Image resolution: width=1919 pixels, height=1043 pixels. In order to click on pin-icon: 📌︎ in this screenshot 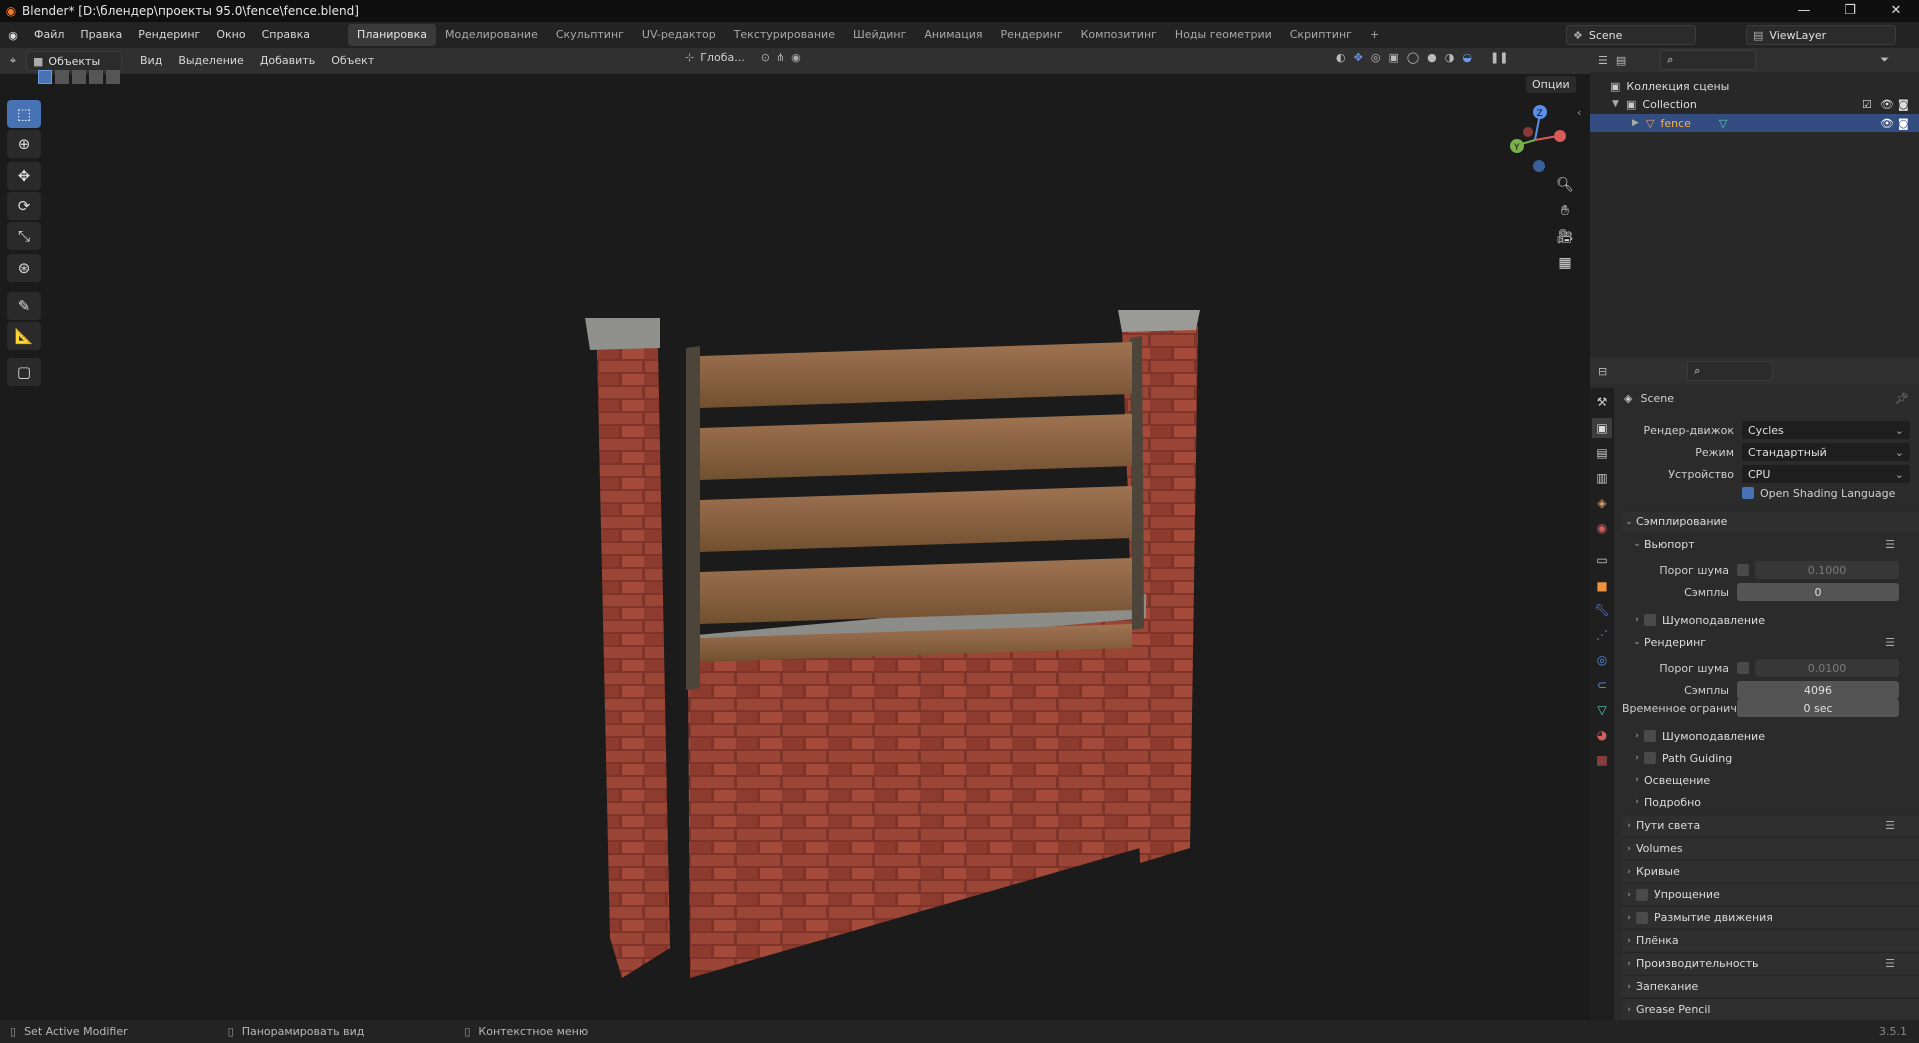, I will do `click(1902, 398)`.